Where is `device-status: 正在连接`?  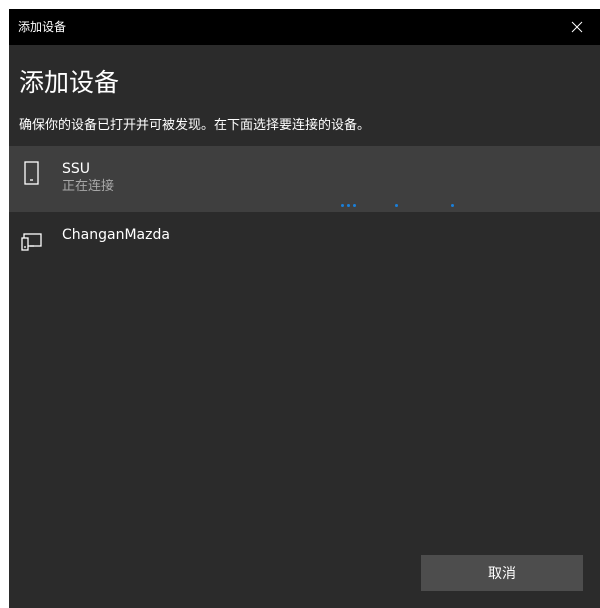
device-status: 正在连接 is located at coordinates (88, 186).